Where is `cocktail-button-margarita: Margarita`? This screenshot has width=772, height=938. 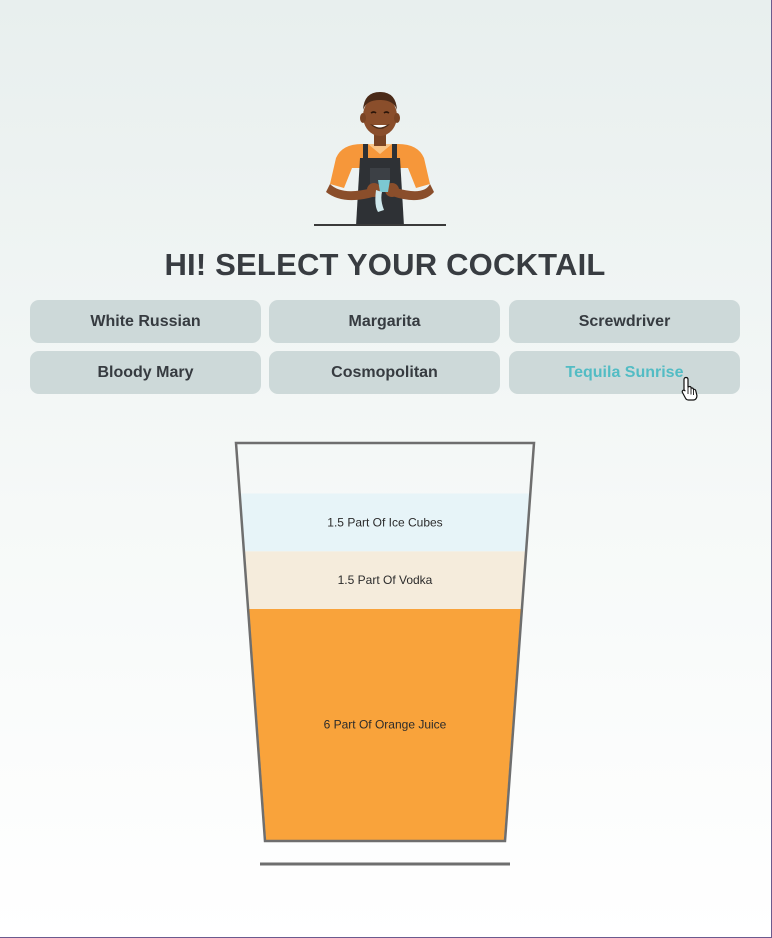
cocktail-button-margarita: Margarita is located at coordinates (384, 321).